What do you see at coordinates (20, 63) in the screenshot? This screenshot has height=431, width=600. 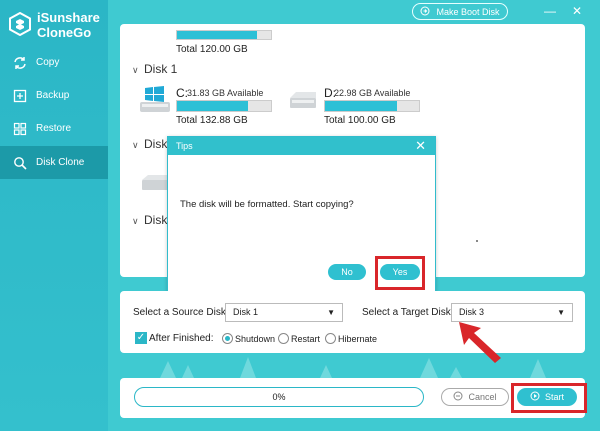 I see `sync-icon` at bounding box center [20, 63].